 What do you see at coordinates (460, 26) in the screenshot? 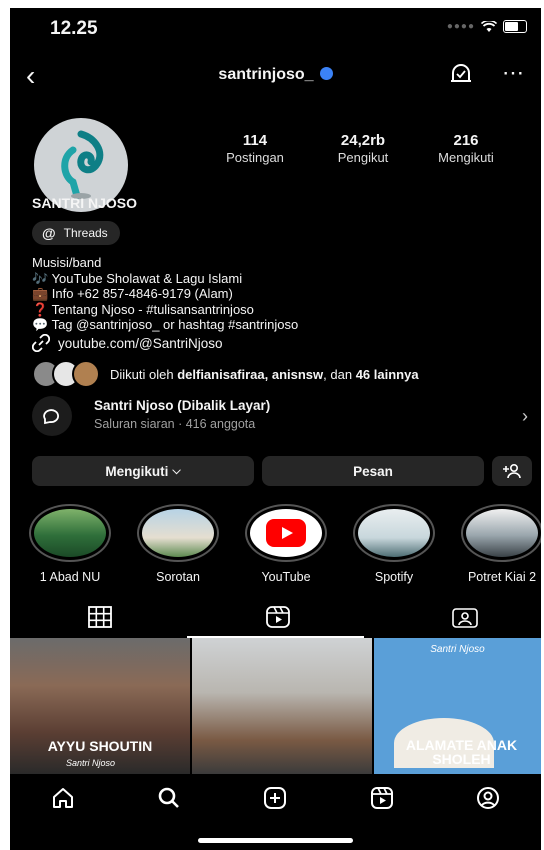
I see `signal-icon: ●●●●` at bounding box center [460, 26].